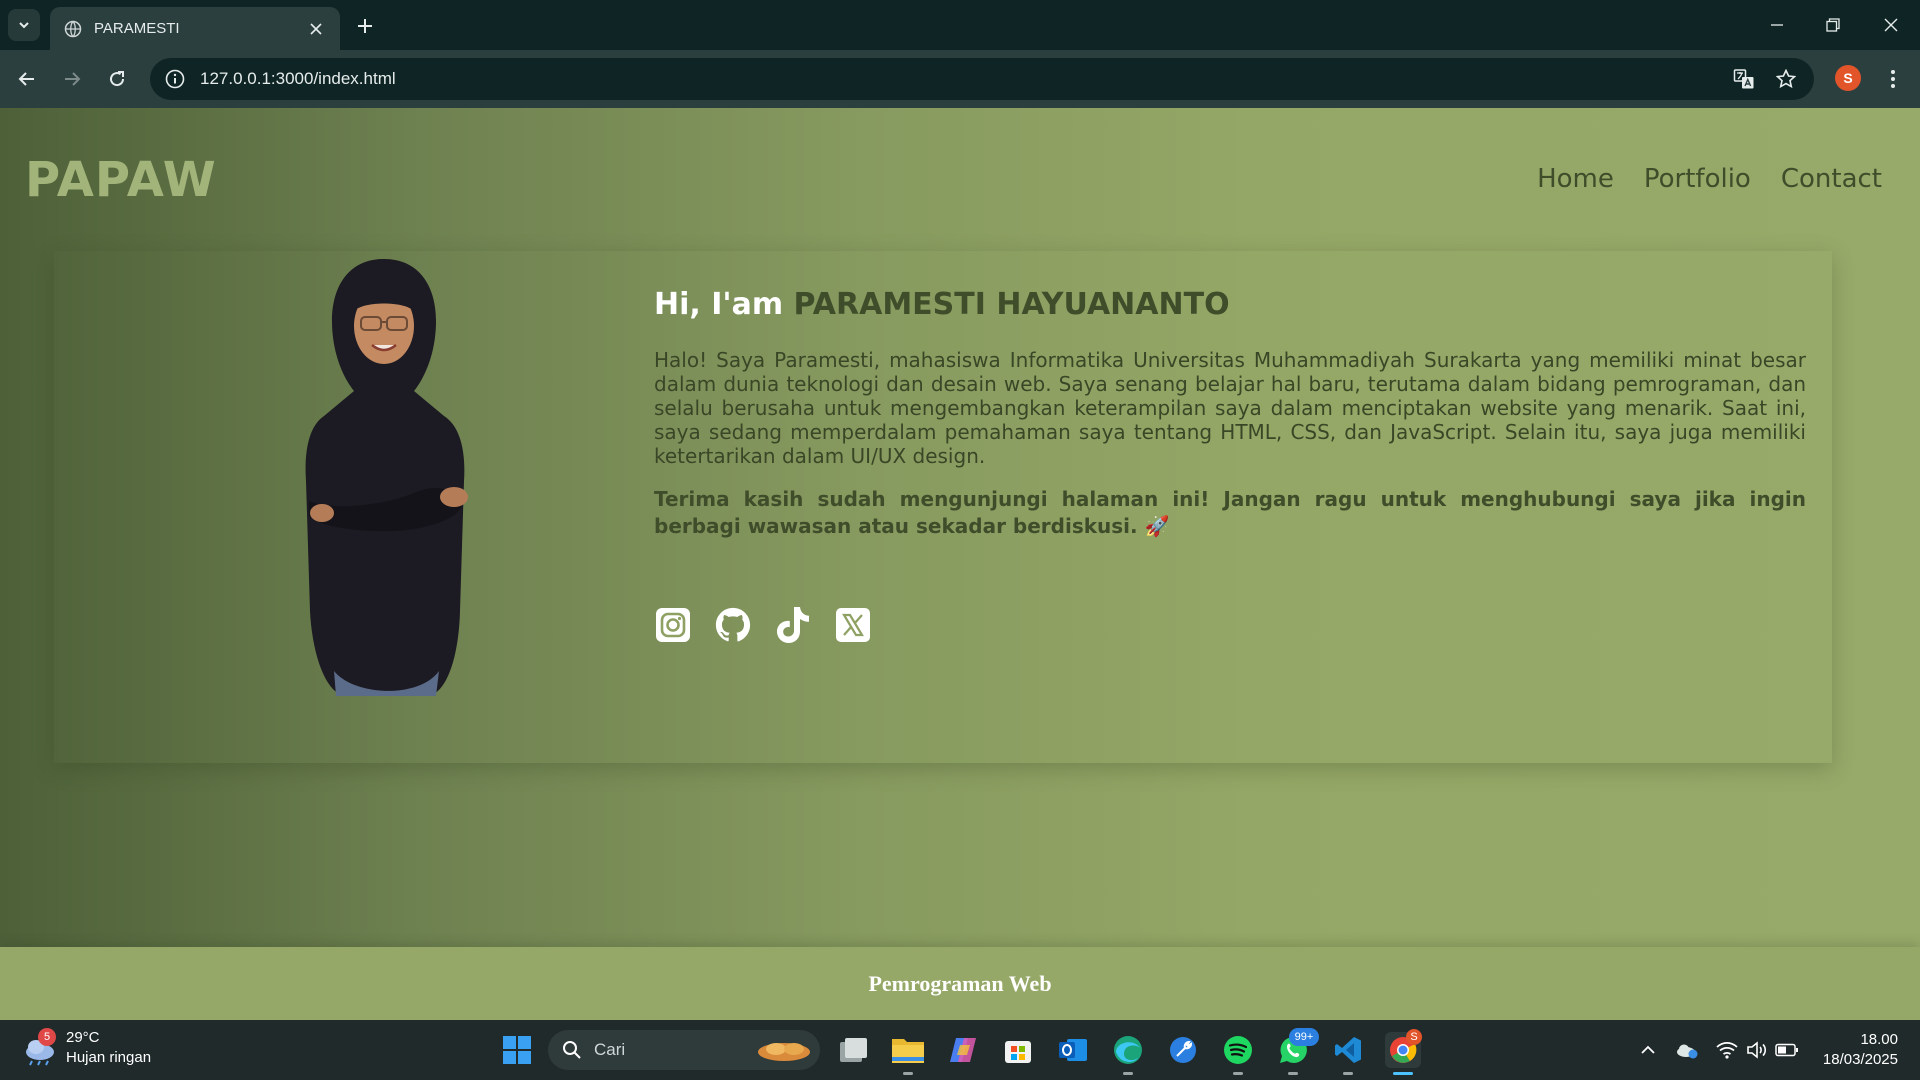 This screenshot has width=1920, height=1080. Describe the element at coordinates (684, 1050) in the screenshot. I see `taskbar-search: Cari` at that location.